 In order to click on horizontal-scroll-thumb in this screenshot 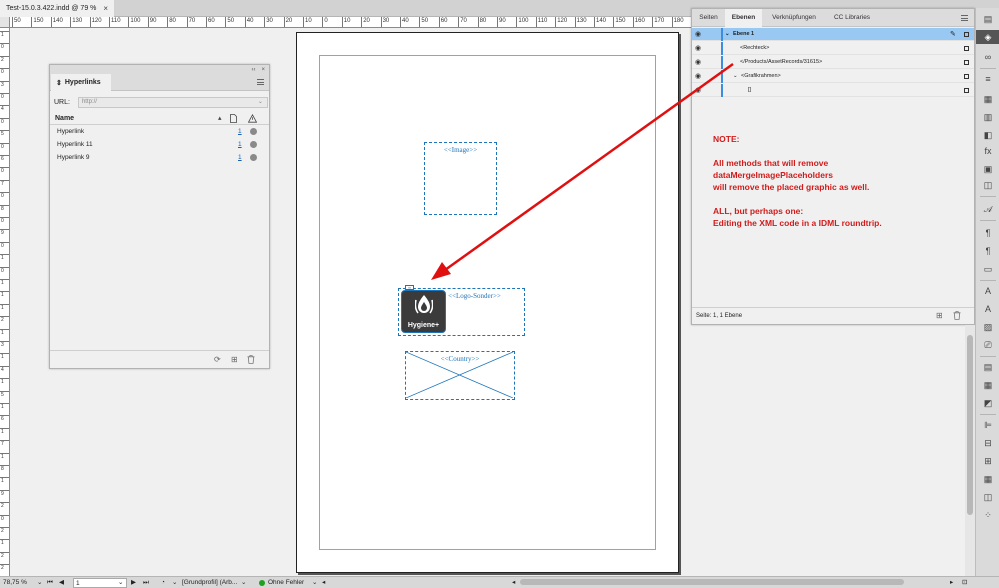, I will do `click(712, 582)`.